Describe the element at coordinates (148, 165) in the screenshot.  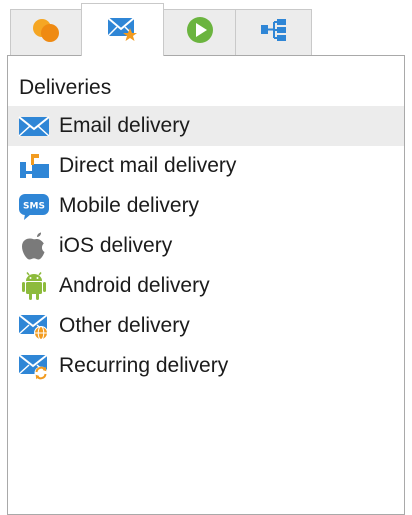
I see `list-item-label: Direct mail delivery` at that location.